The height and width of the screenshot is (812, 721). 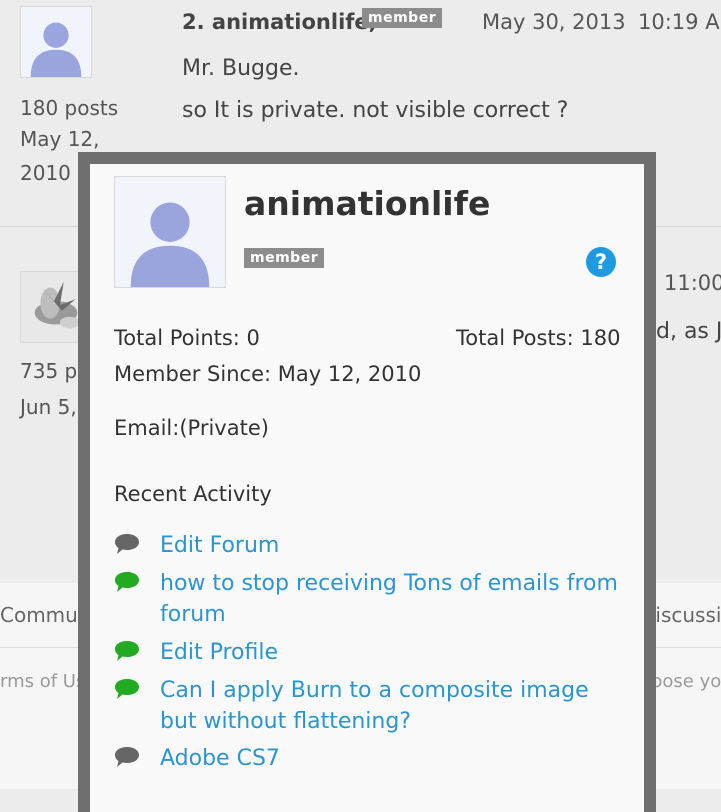 I want to click on user-avatar, so click(x=56, y=42).